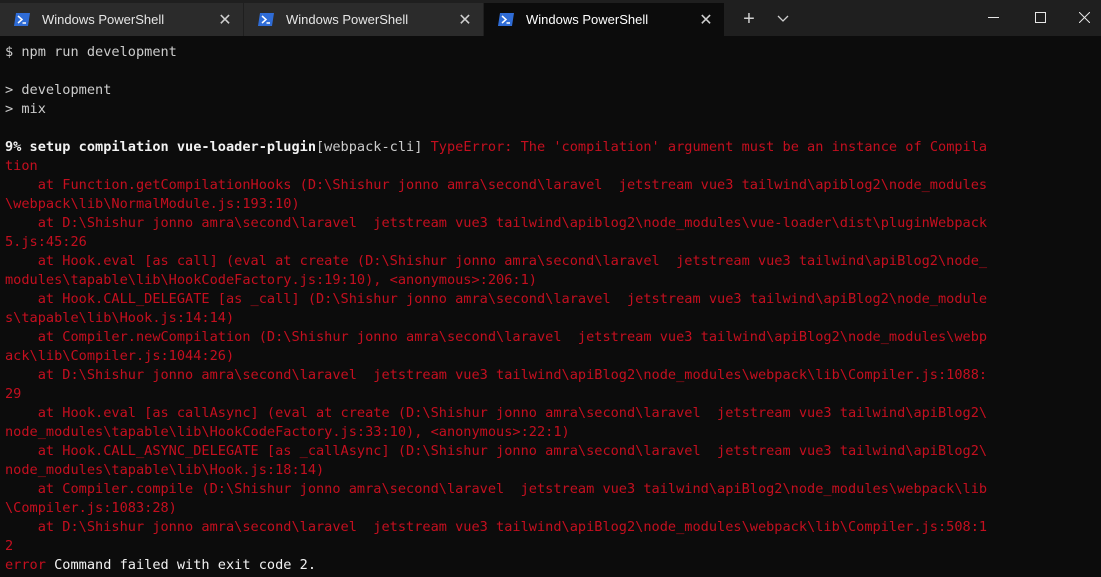 This screenshot has width=1101, height=577. I want to click on chevron-down-icon, so click(783, 19).